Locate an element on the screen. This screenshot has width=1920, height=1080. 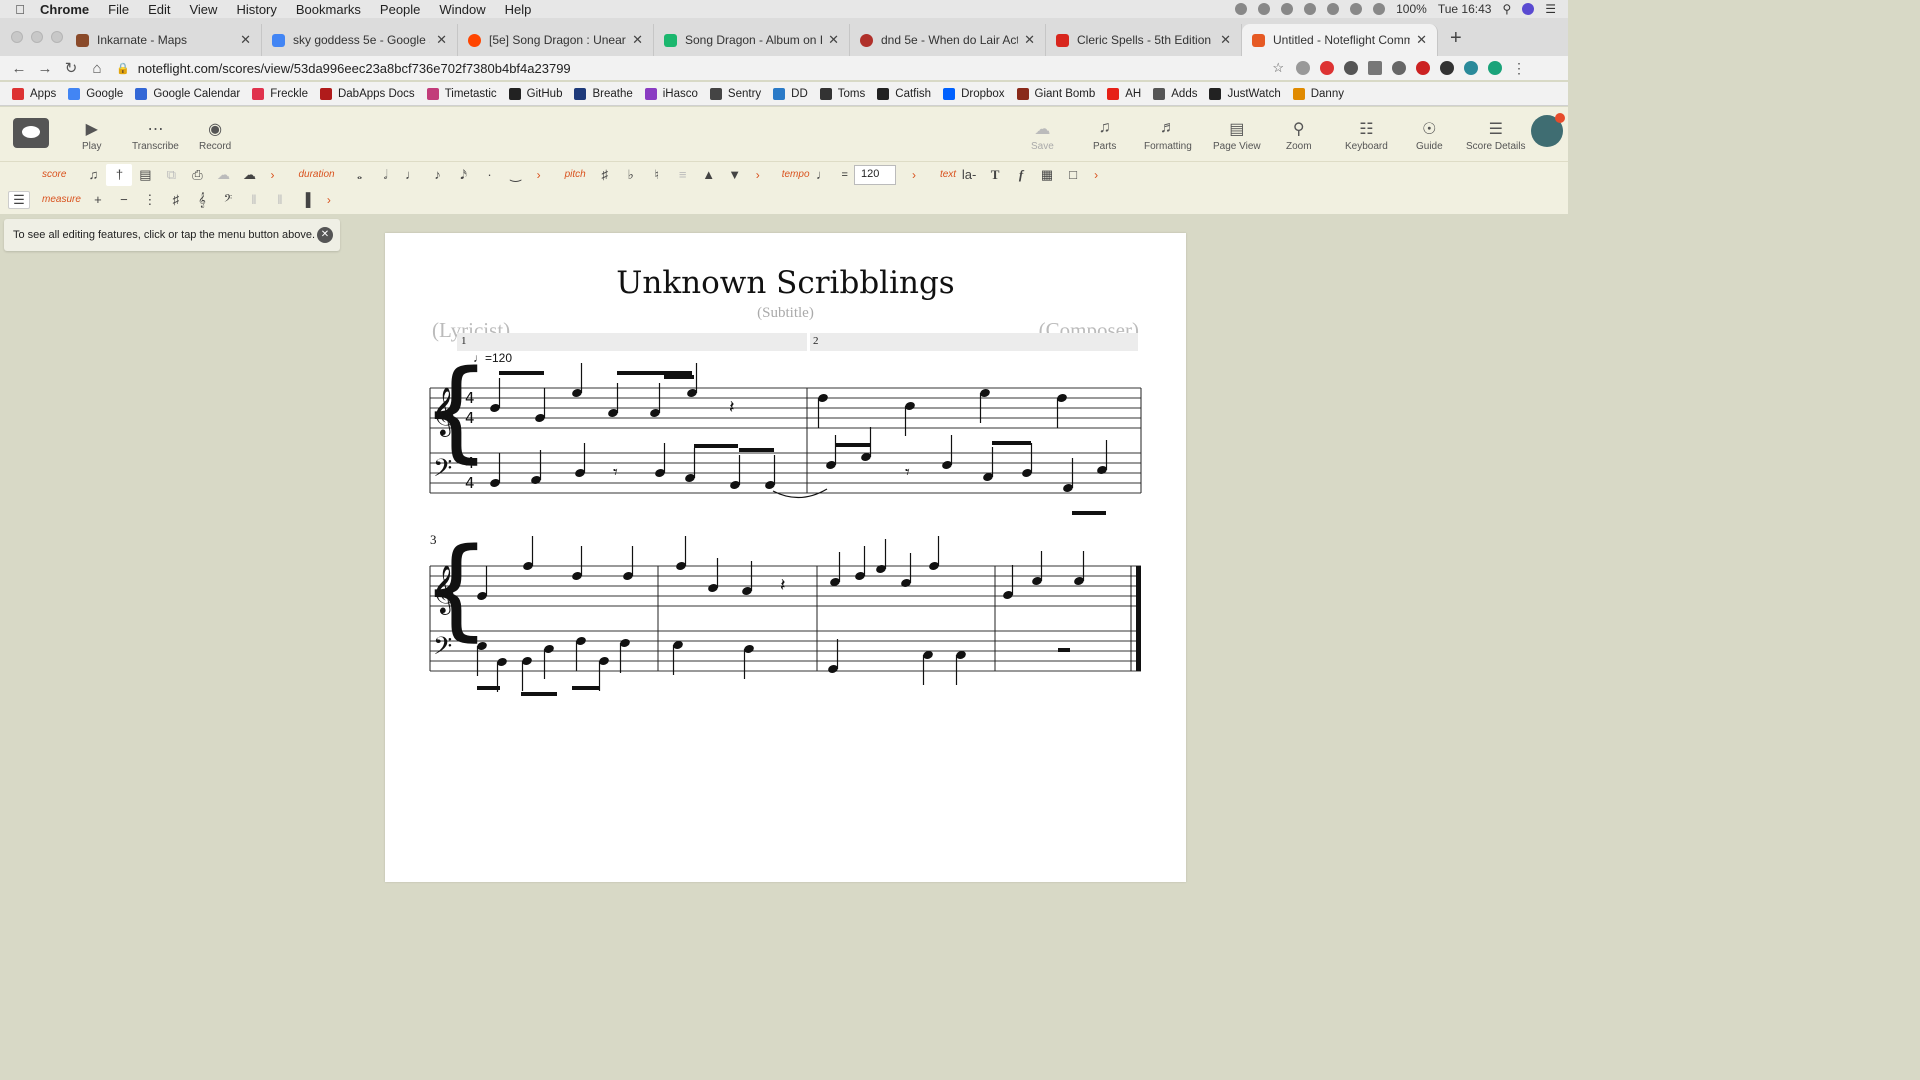
quarter-note-icon: ♩ is located at coordinates (412, 174).